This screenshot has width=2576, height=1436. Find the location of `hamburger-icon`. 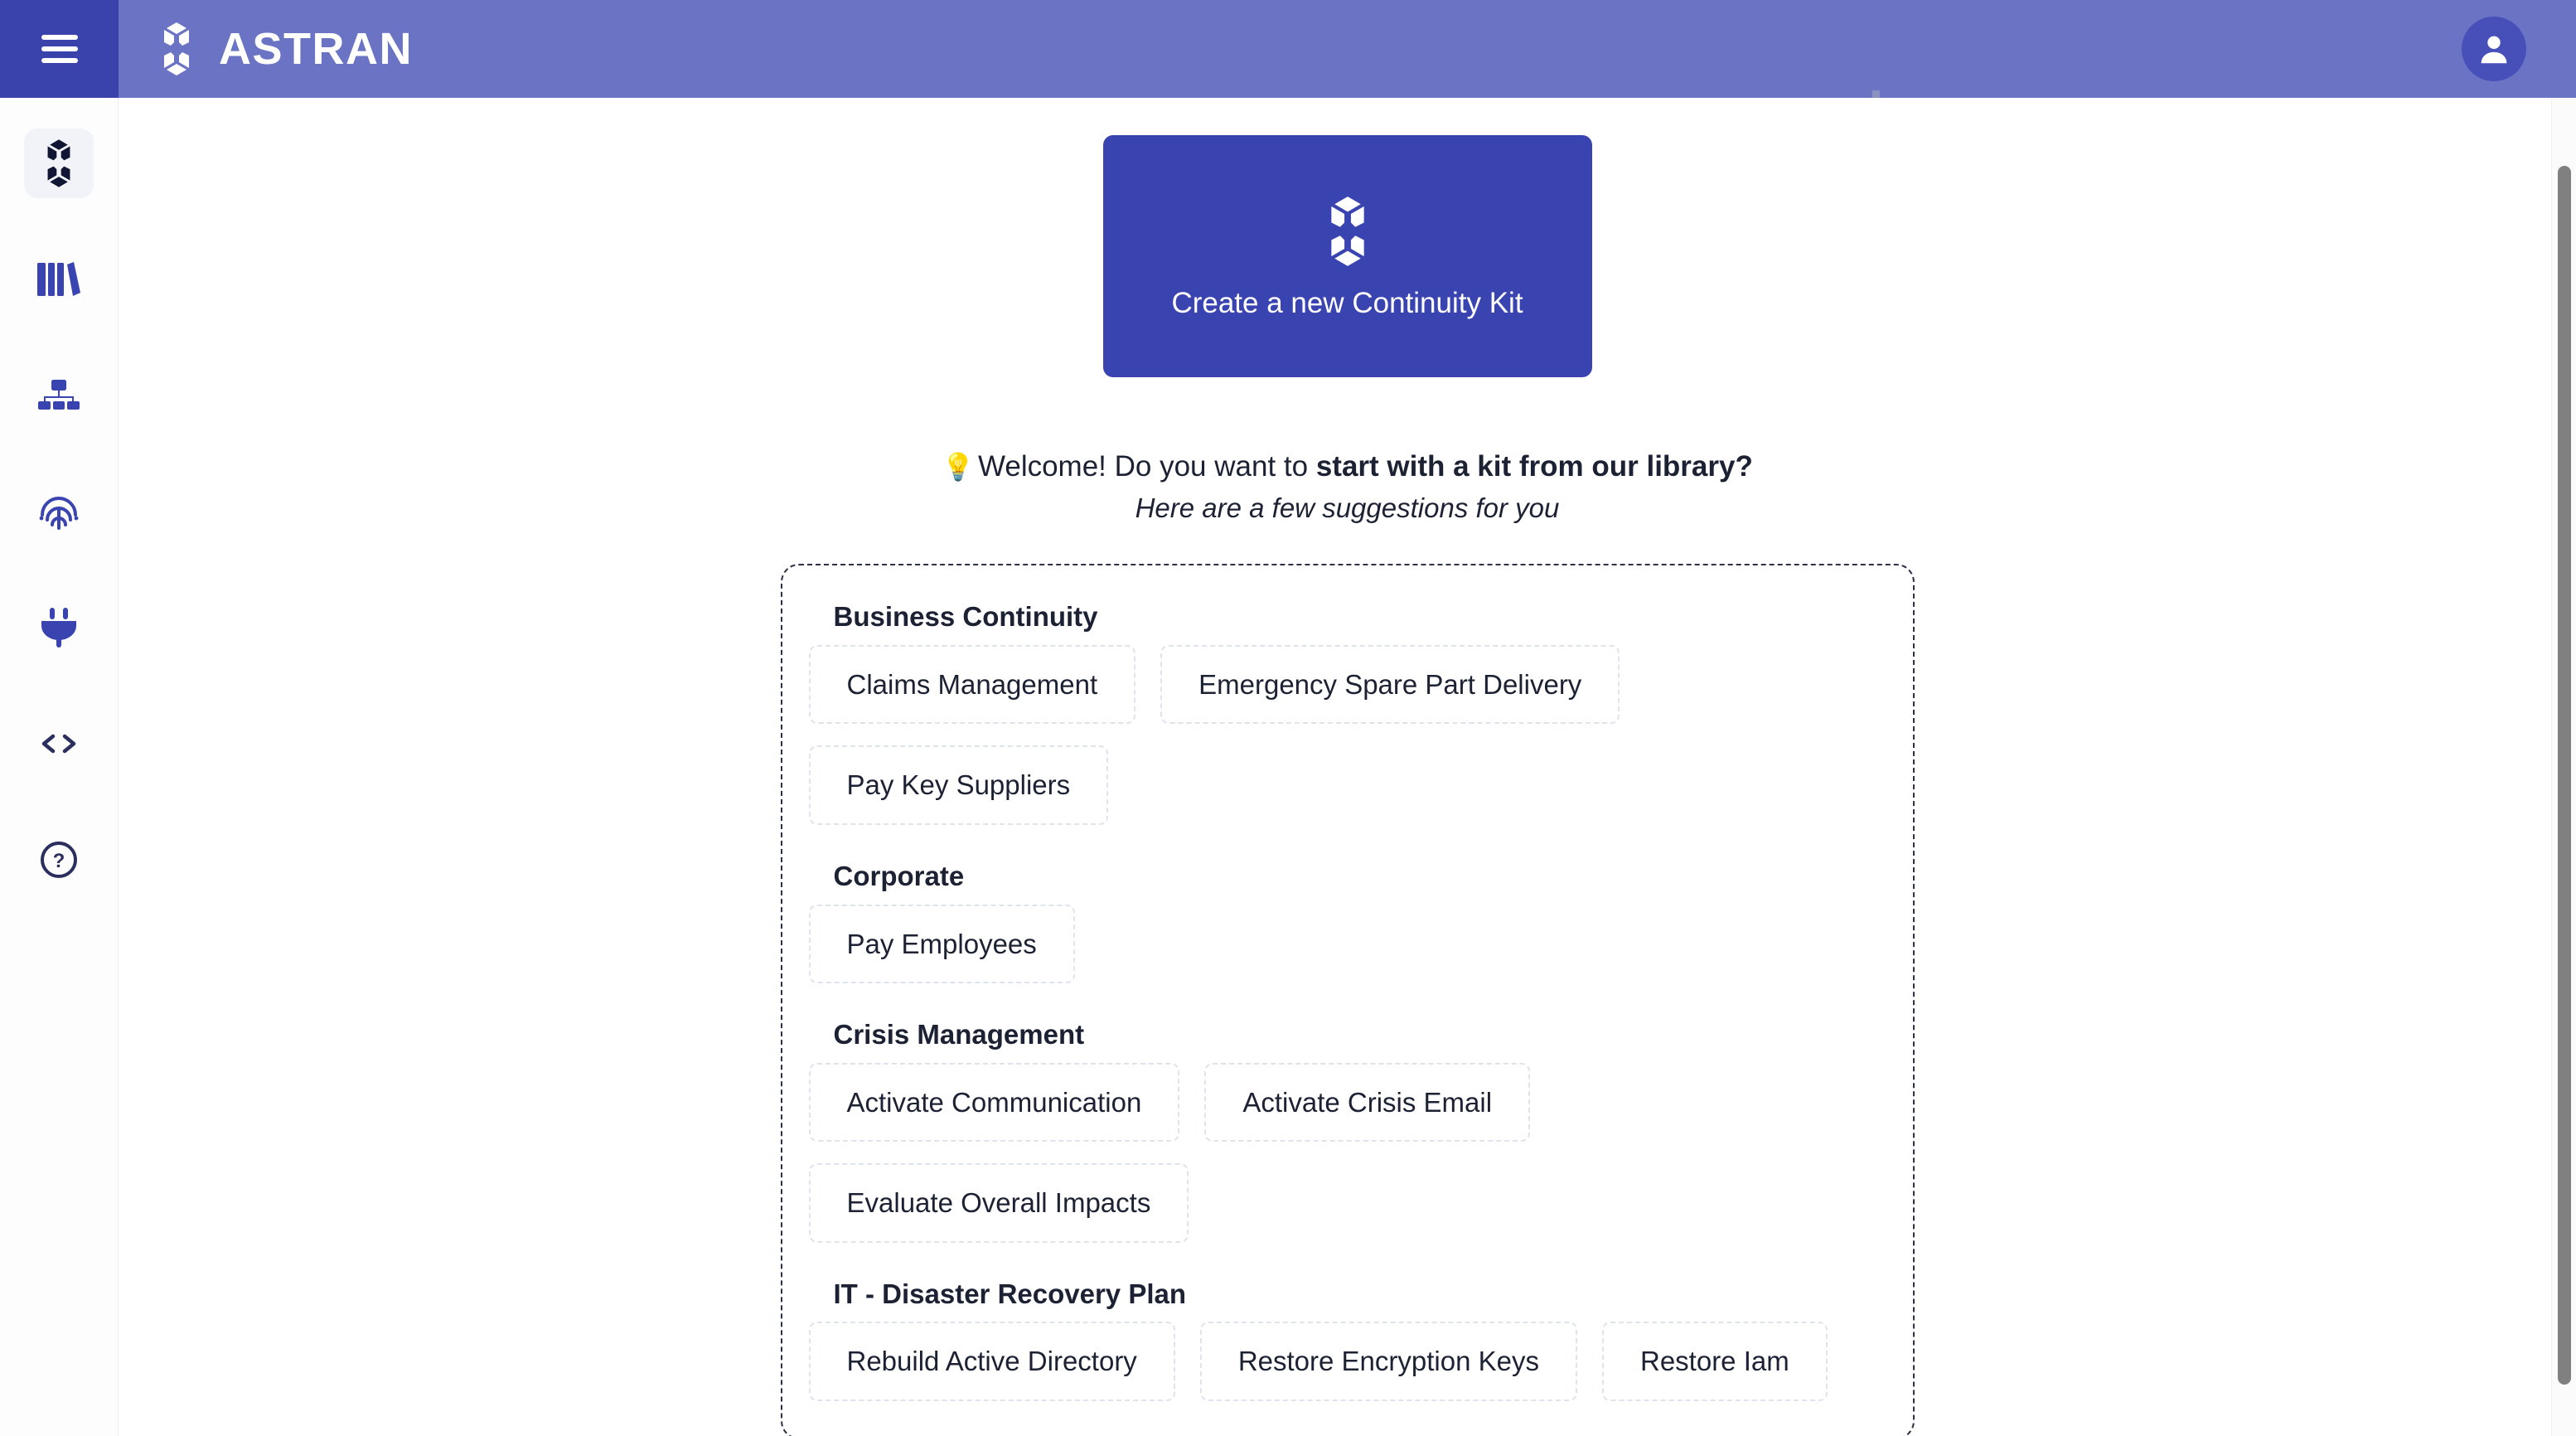

hamburger-icon is located at coordinates (59, 49).